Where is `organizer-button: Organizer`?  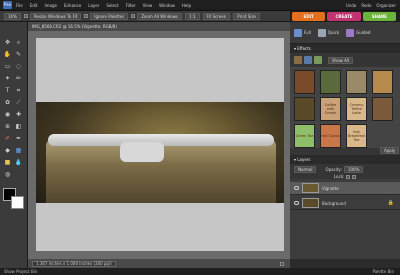 organizer-button: Organizer is located at coordinates (386, 5).